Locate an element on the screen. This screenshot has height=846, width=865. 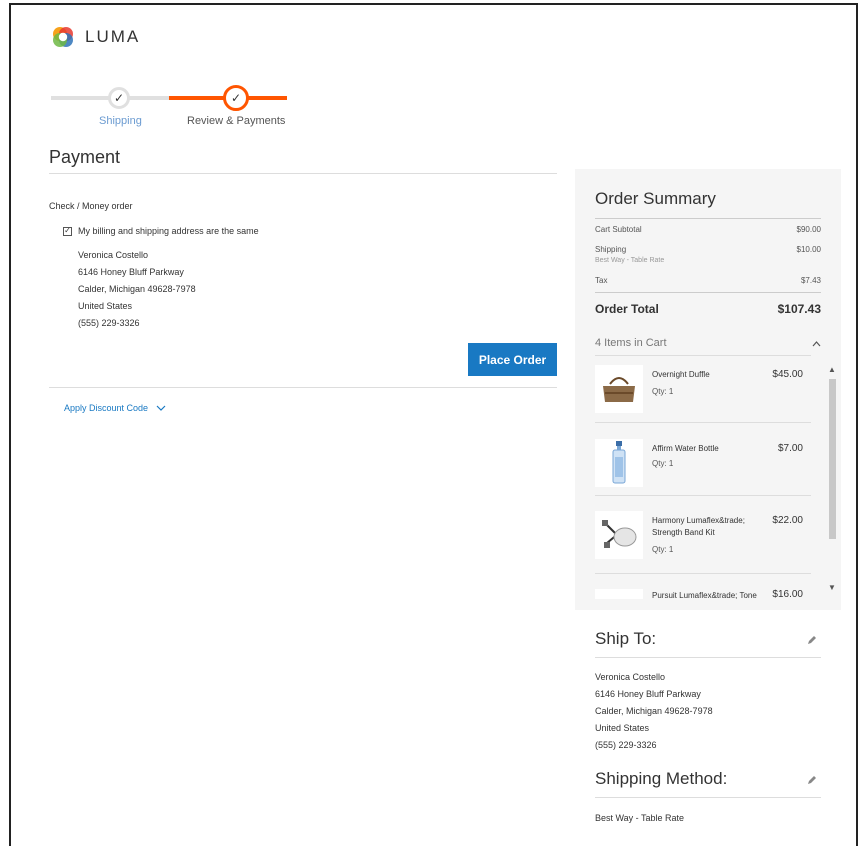
order-total-label: Order Total is located at coordinates (627, 309).